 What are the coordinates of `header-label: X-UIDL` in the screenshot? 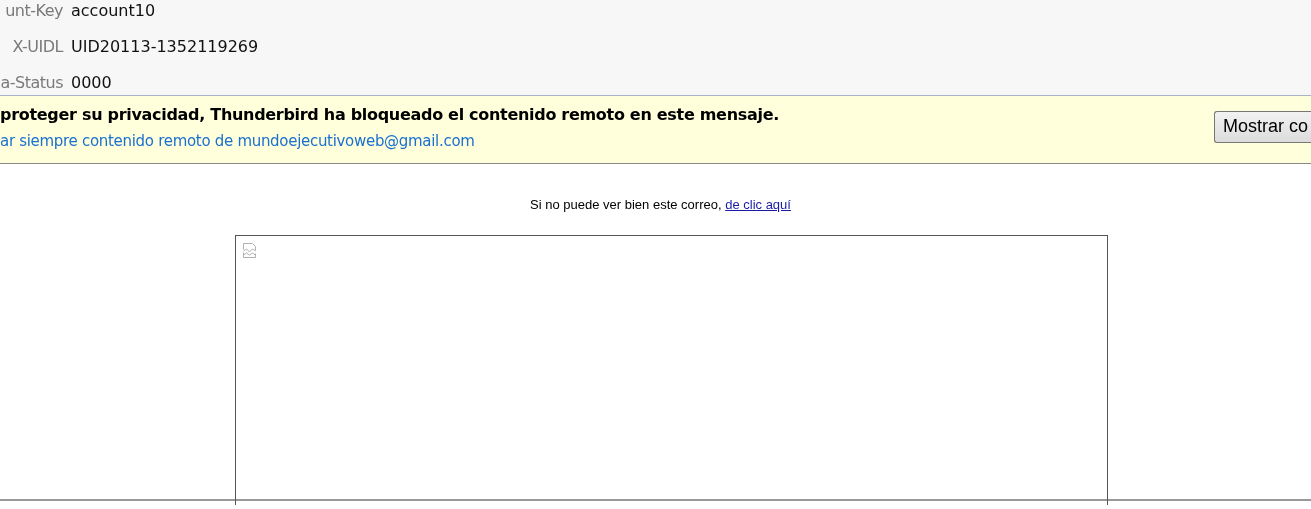 It's located at (37, 46).